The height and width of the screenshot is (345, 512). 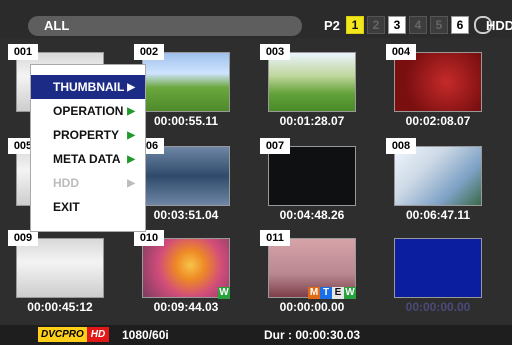 I want to click on clip-tile: 011 00:00:00.00 M T E W, so click(x=319, y=272).